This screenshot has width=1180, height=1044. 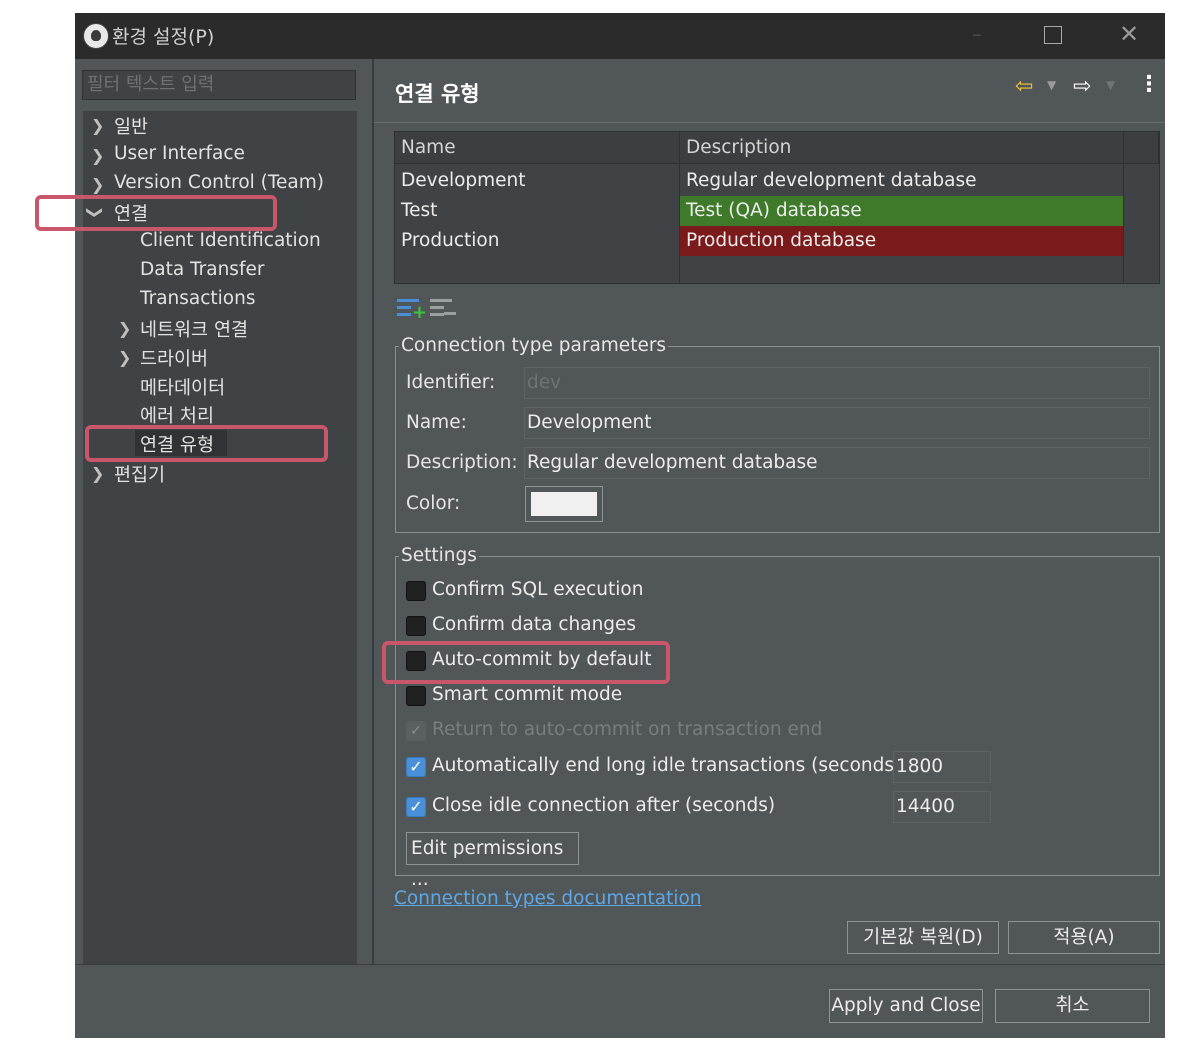 What do you see at coordinates (1053, 35) in the screenshot?
I see `maximize-icon` at bounding box center [1053, 35].